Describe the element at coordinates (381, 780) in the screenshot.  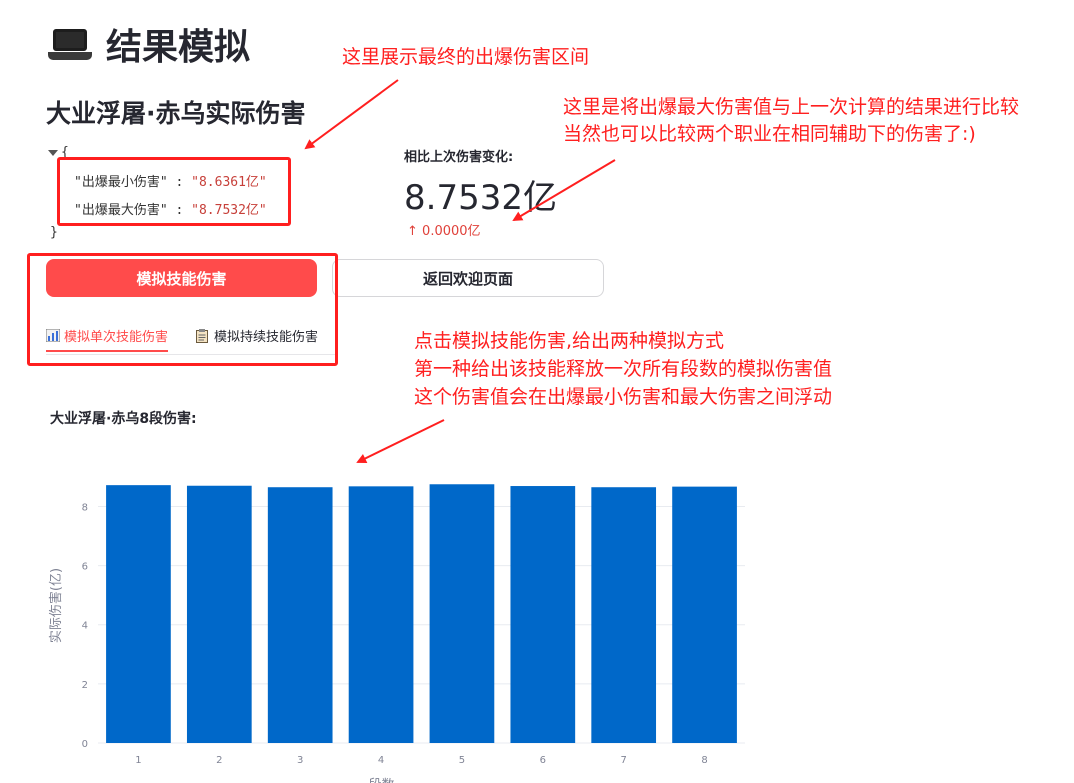
I see `x-axis-label: 段数` at that location.